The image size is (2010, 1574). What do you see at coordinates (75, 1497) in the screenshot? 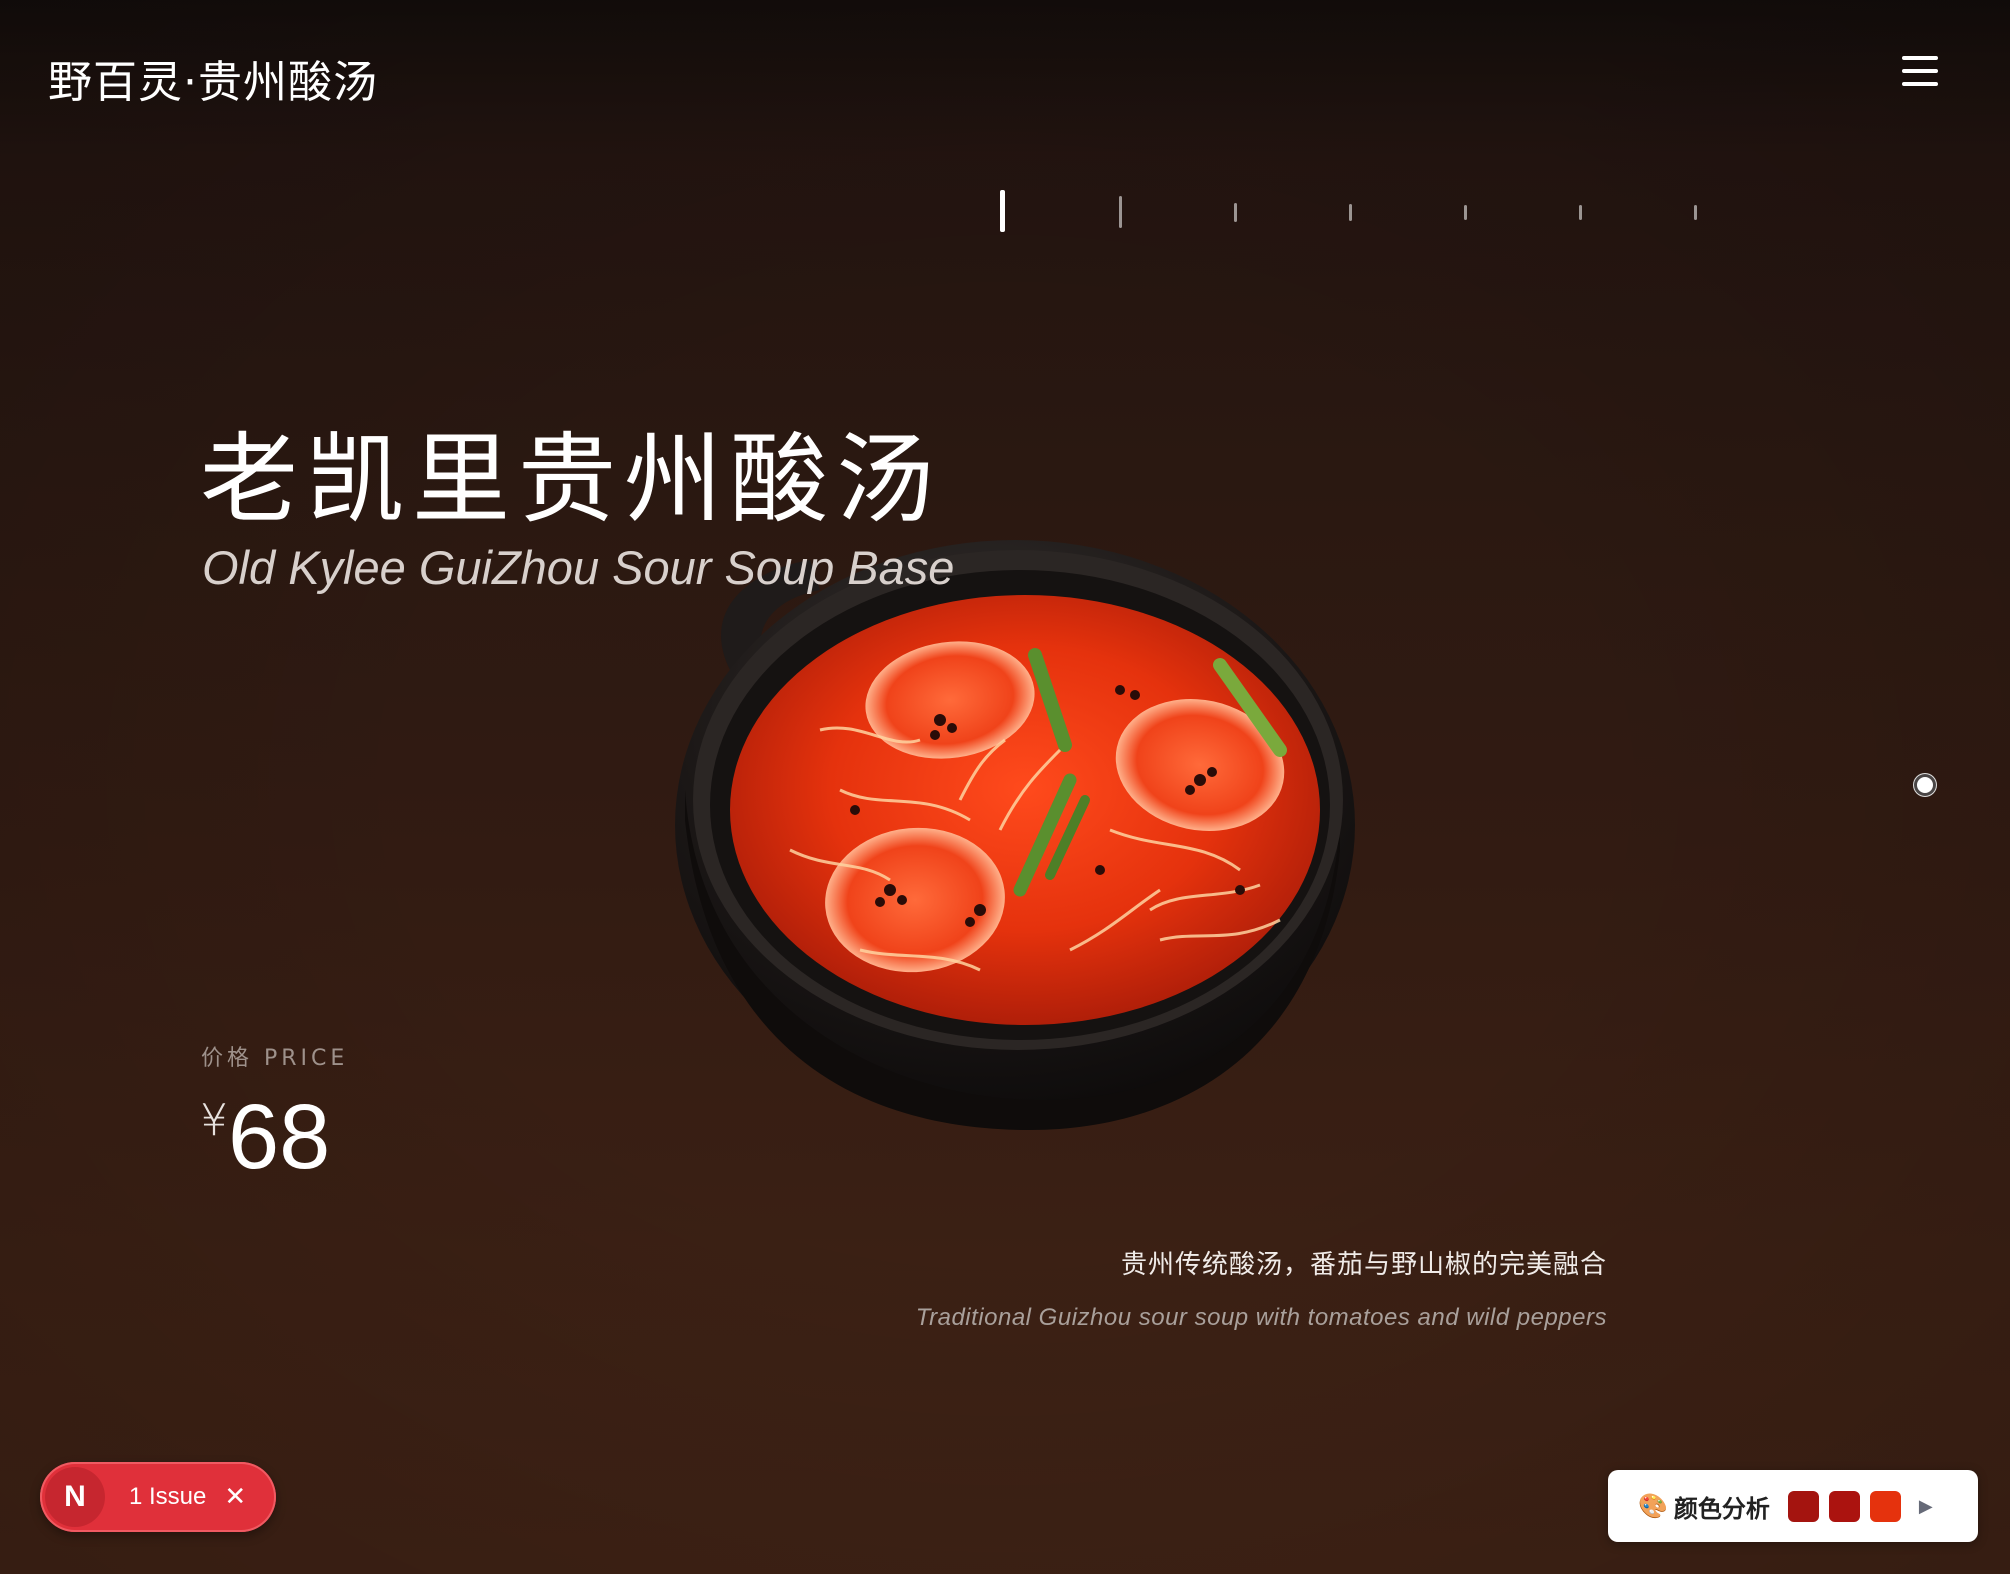
I see `next-logo-icon: N` at bounding box center [75, 1497].